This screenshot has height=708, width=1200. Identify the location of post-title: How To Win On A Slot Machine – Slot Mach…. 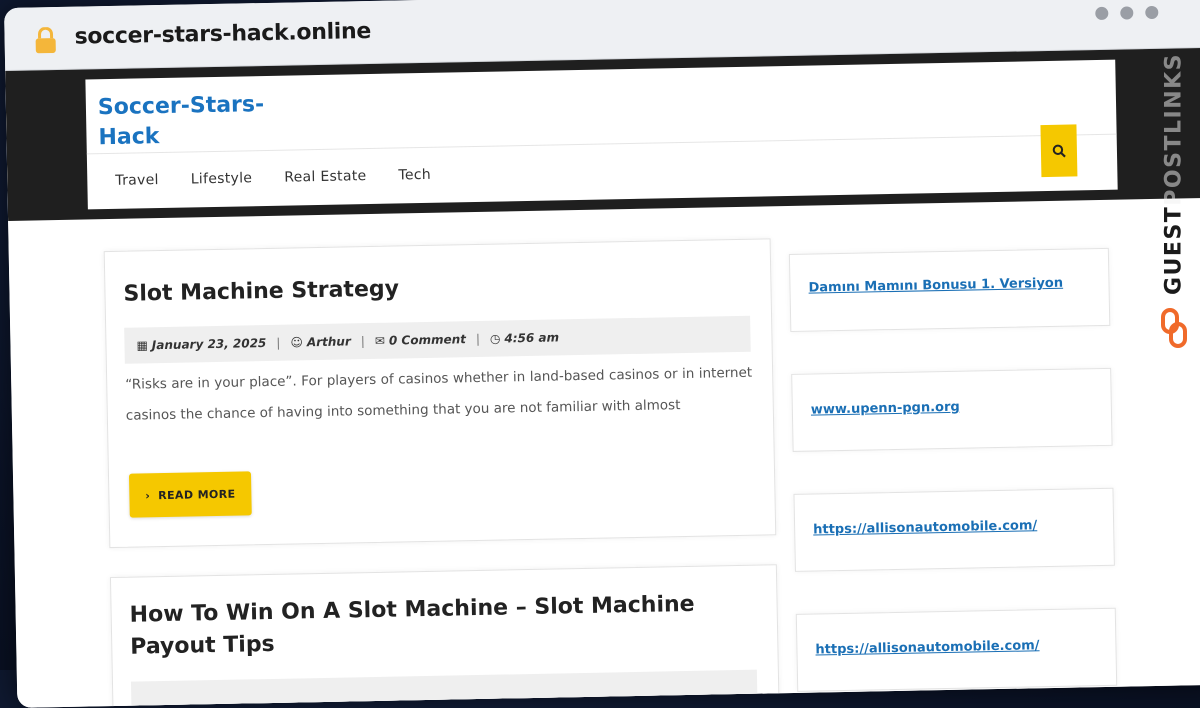
(429, 626).